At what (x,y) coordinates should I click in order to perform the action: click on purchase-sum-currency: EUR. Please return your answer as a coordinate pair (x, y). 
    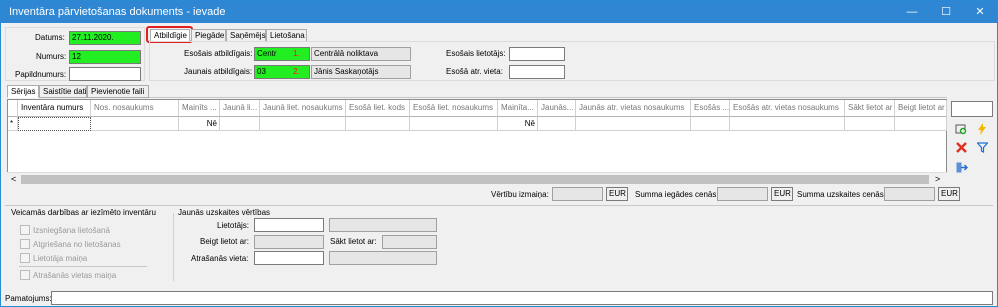
    Looking at the image, I should click on (782, 194).